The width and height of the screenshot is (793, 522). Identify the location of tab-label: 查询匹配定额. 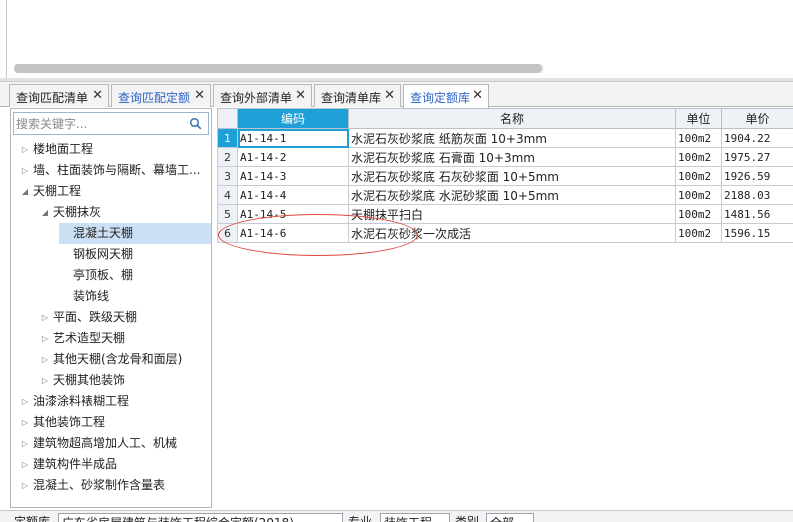
(154, 98).